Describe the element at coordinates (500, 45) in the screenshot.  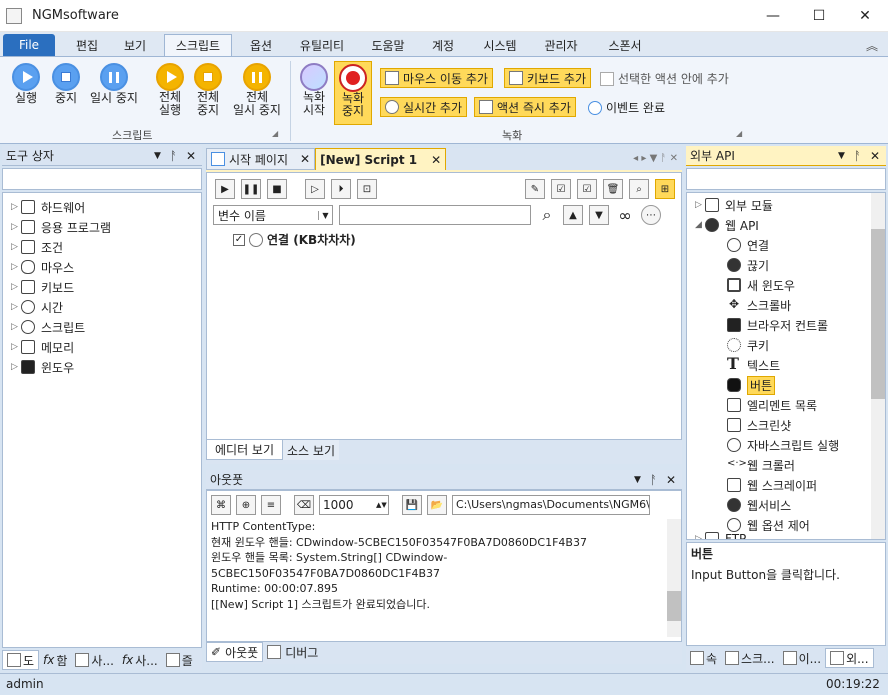
I see `tab-system: 시스템` at that location.